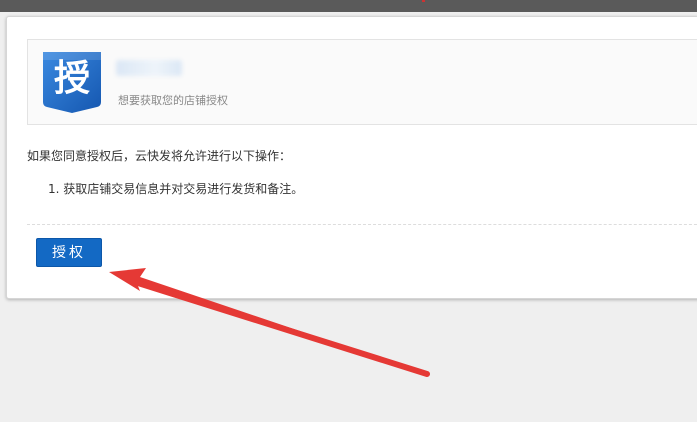 This screenshot has width=697, height=422. What do you see at coordinates (149, 68) in the screenshot?
I see `app-name-redacted` at bounding box center [149, 68].